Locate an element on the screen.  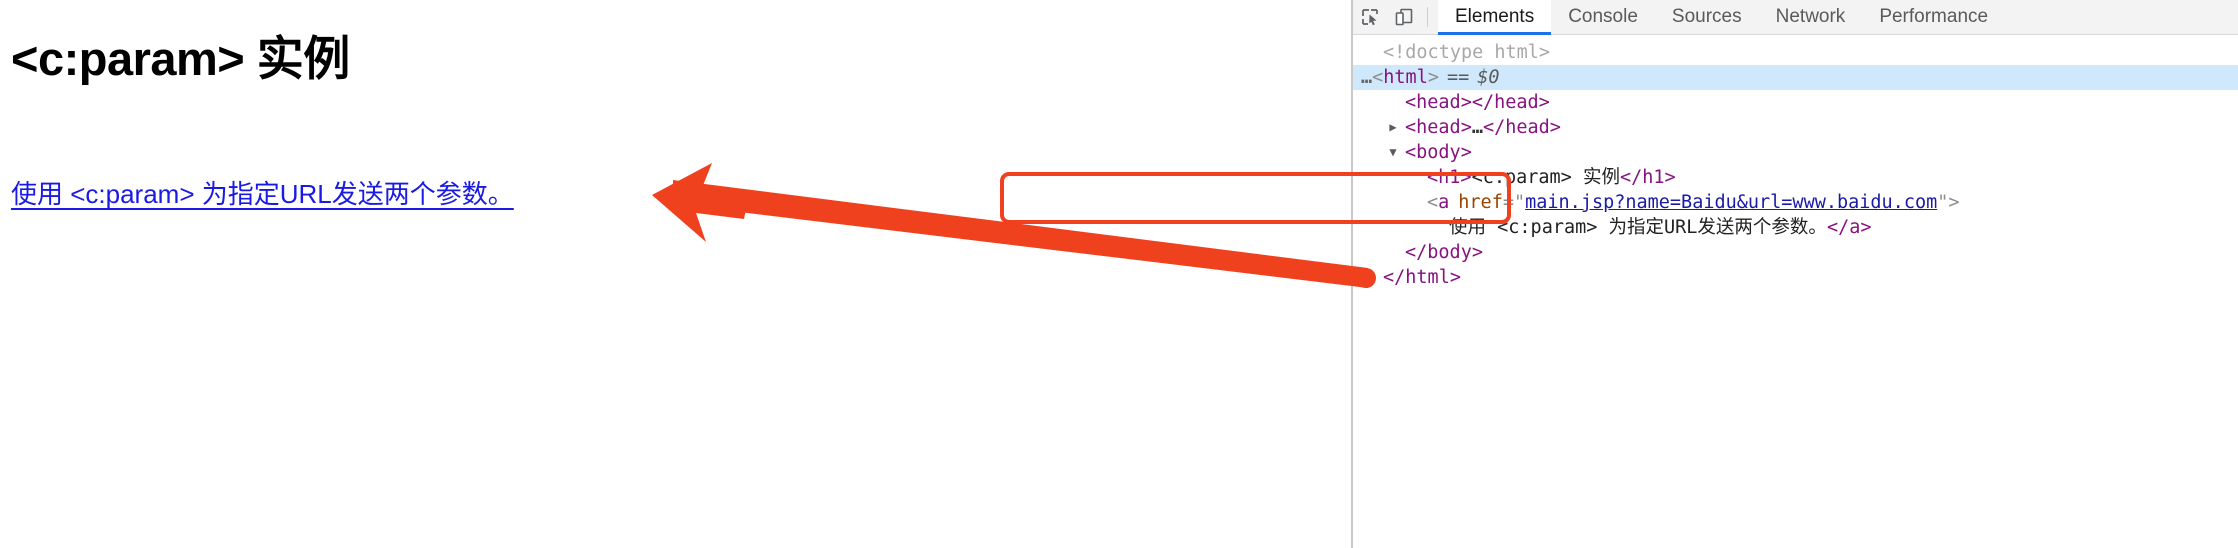
a-open-bracket: < is located at coordinates (1433, 202).